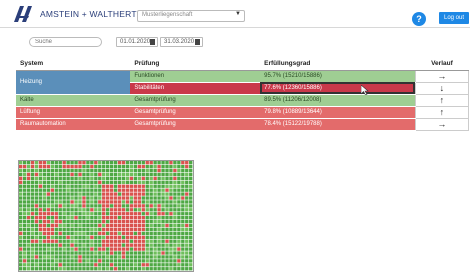 This screenshot has height=277, width=470. Describe the element at coordinates (73, 124) in the screenshot. I see `system-cell: Raumautomation` at that location.